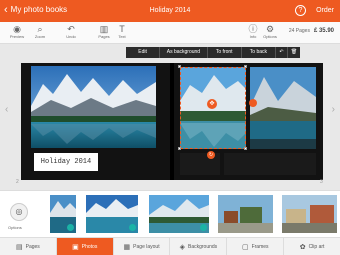 The height and width of the screenshot is (255, 340). I want to click on context-menu: Edit As background To front To back ↶ 🗑, so click(213, 52).